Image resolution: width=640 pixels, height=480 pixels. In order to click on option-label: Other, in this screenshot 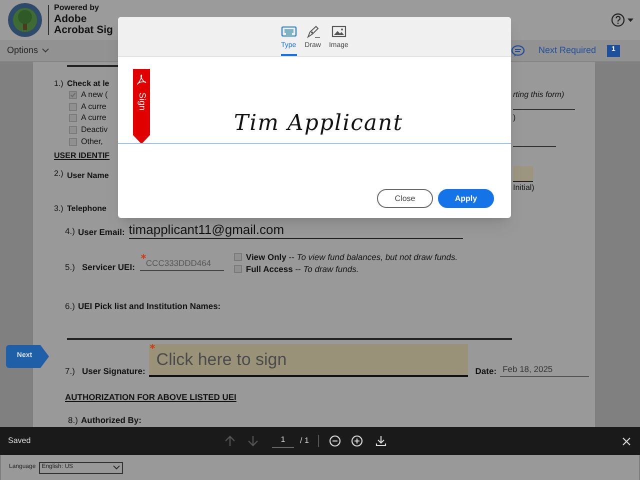, I will do `click(92, 142)`.